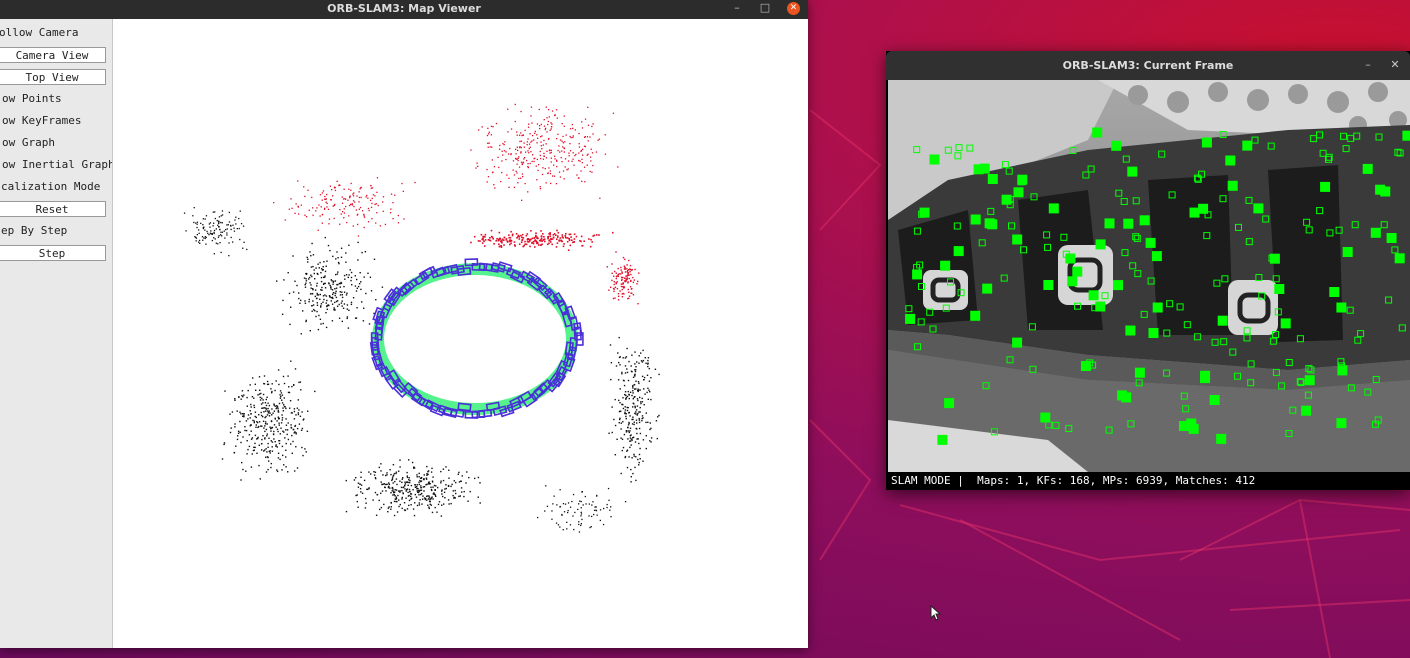 The width and height of the screenshot is (1410, 658). I want to click on map-viewer-titlebar: ORB-SLAM3: Map Viewer – □ ✕, so click(404, 9).